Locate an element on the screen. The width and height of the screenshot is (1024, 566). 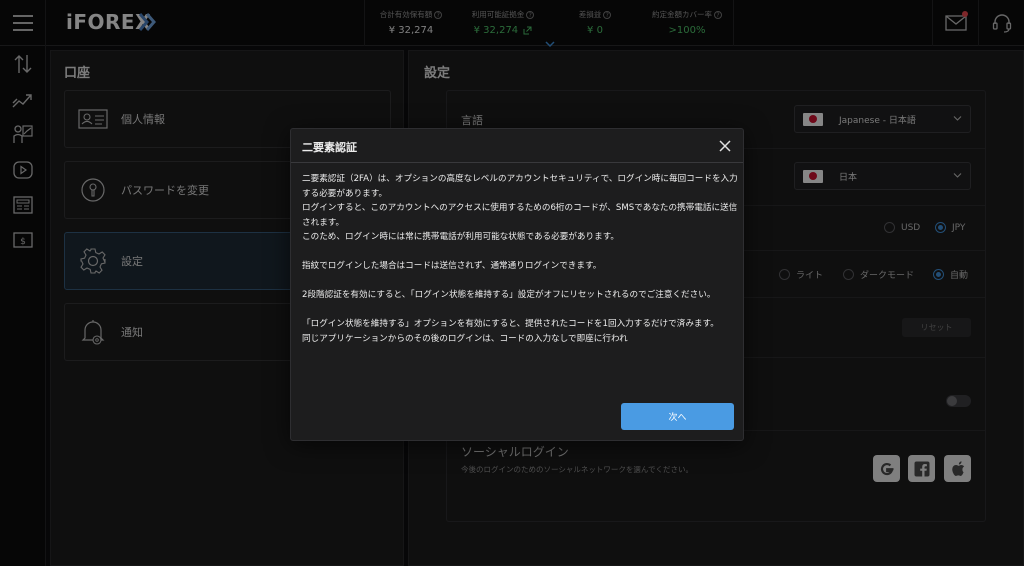
modal-title: 二要素認証 is located at coordinates (329, 147).